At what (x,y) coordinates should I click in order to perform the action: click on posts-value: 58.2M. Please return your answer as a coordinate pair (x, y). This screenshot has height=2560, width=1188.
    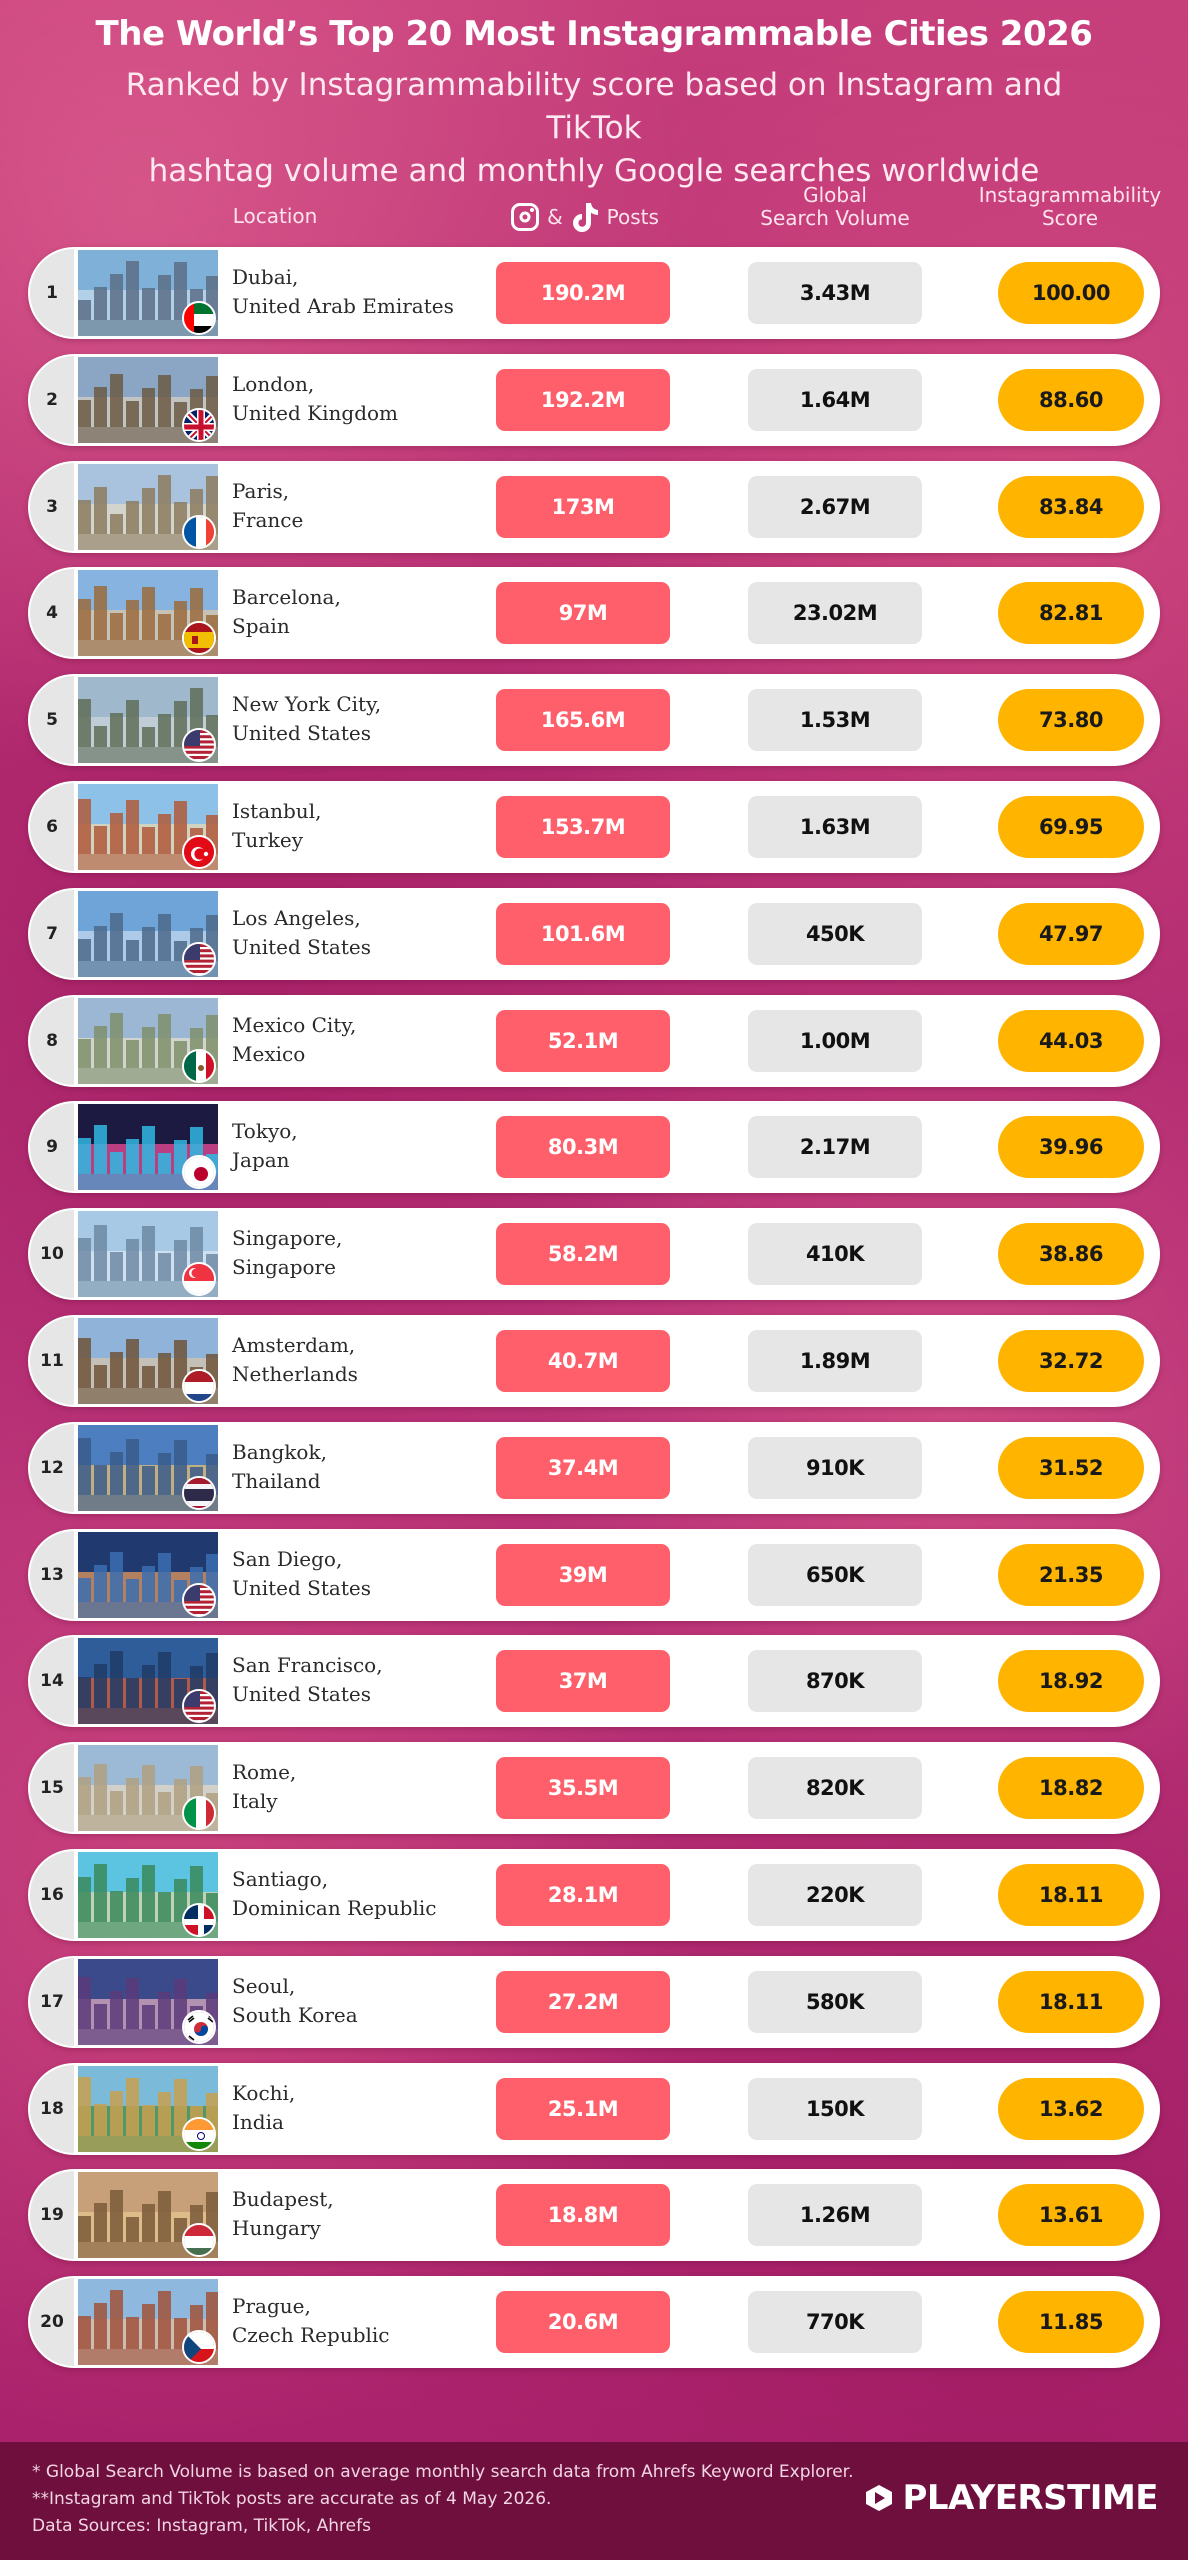
    Looking at the image, I should click on (583, 1254).